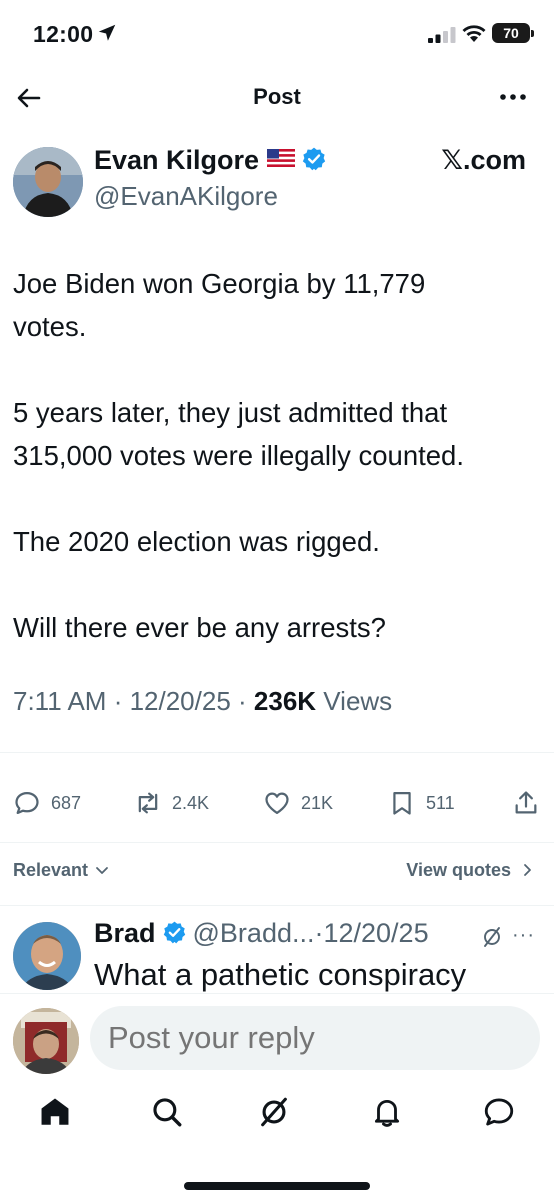 Image resolution: width=554 pixels, height=1200 pixels. I want to click on battery-indicator: 70, so click(513, 33).